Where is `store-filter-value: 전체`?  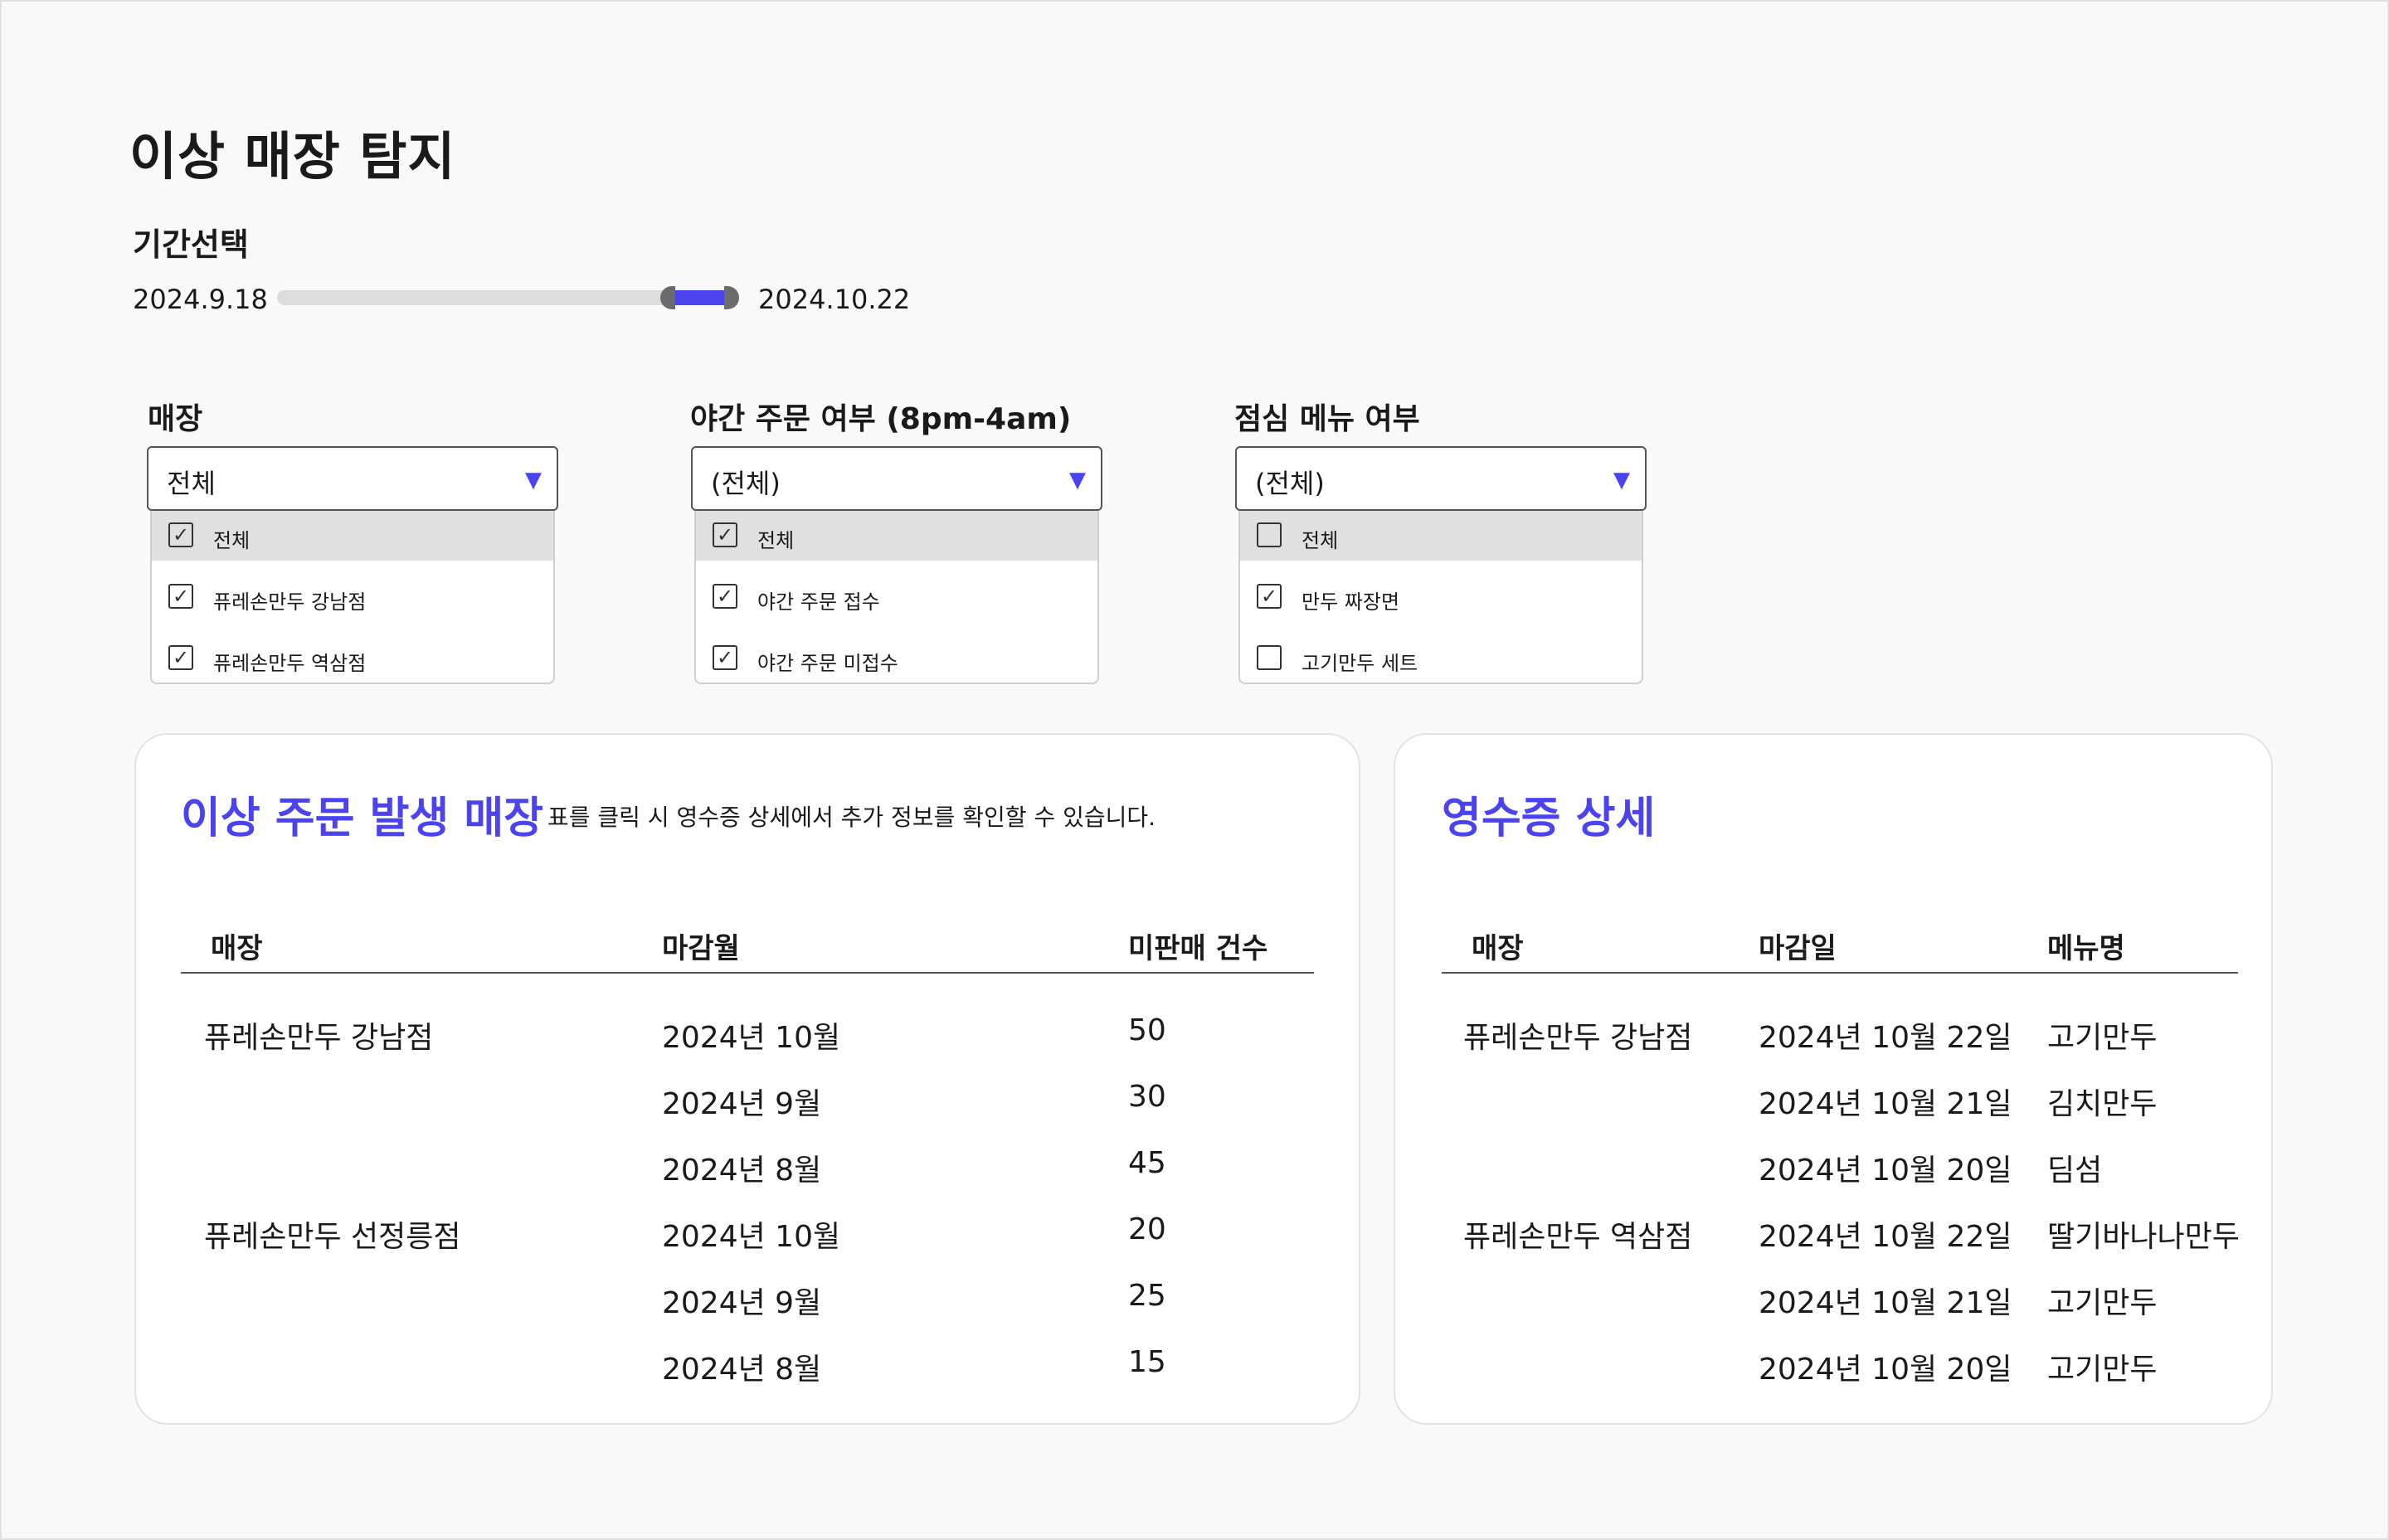
store-filter-value: 전체 is located at coordinates (191, 483).